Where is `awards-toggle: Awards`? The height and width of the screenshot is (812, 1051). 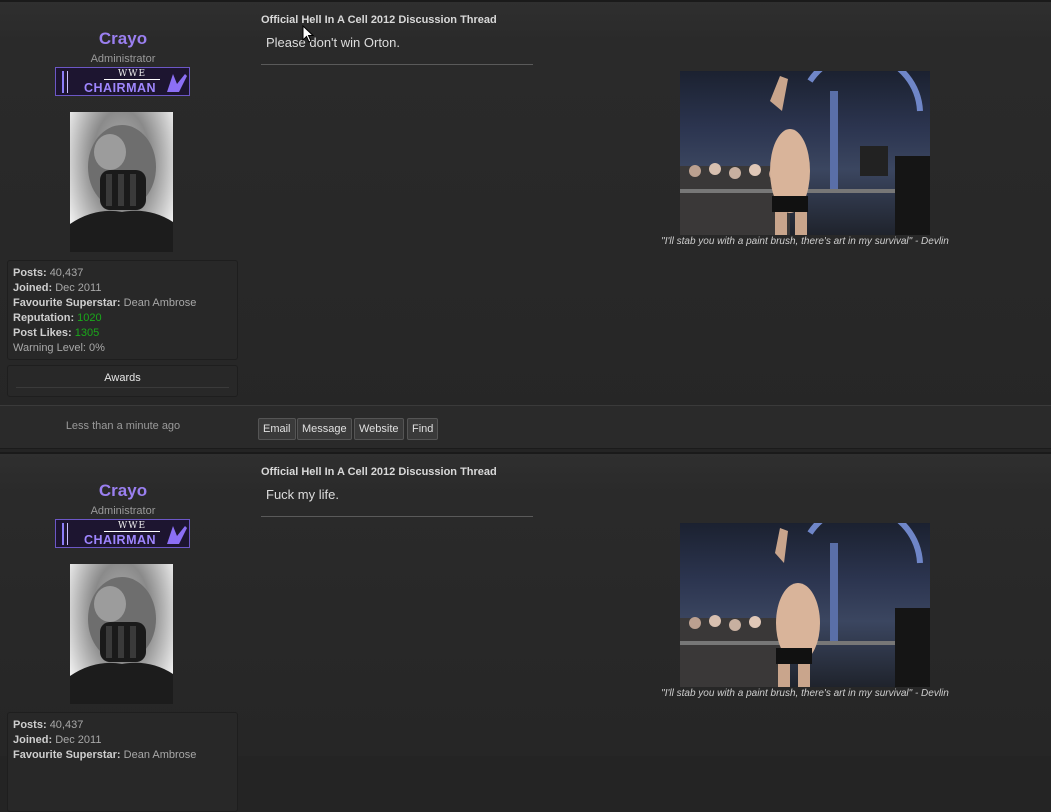 awards-toggle: Awards is located at coordinates (122, 381).